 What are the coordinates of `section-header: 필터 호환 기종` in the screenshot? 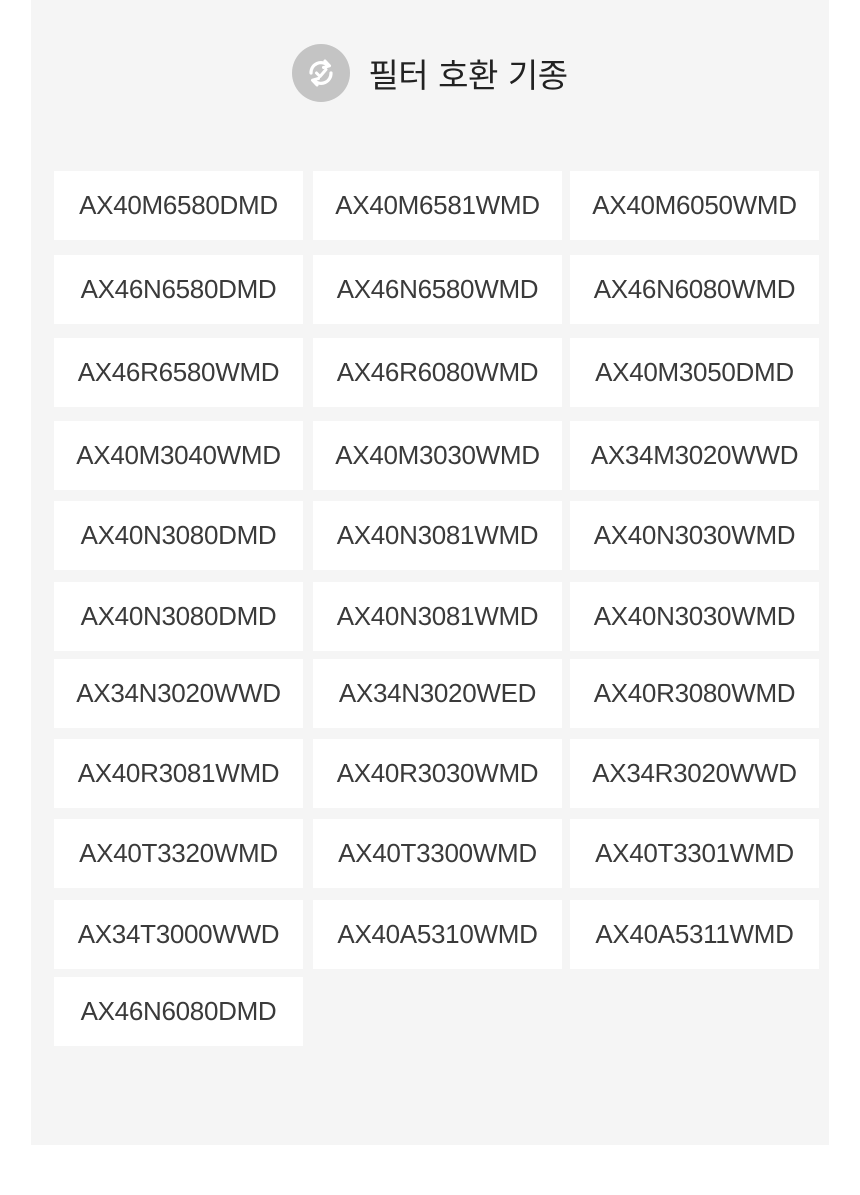 It's located at (430, 73).